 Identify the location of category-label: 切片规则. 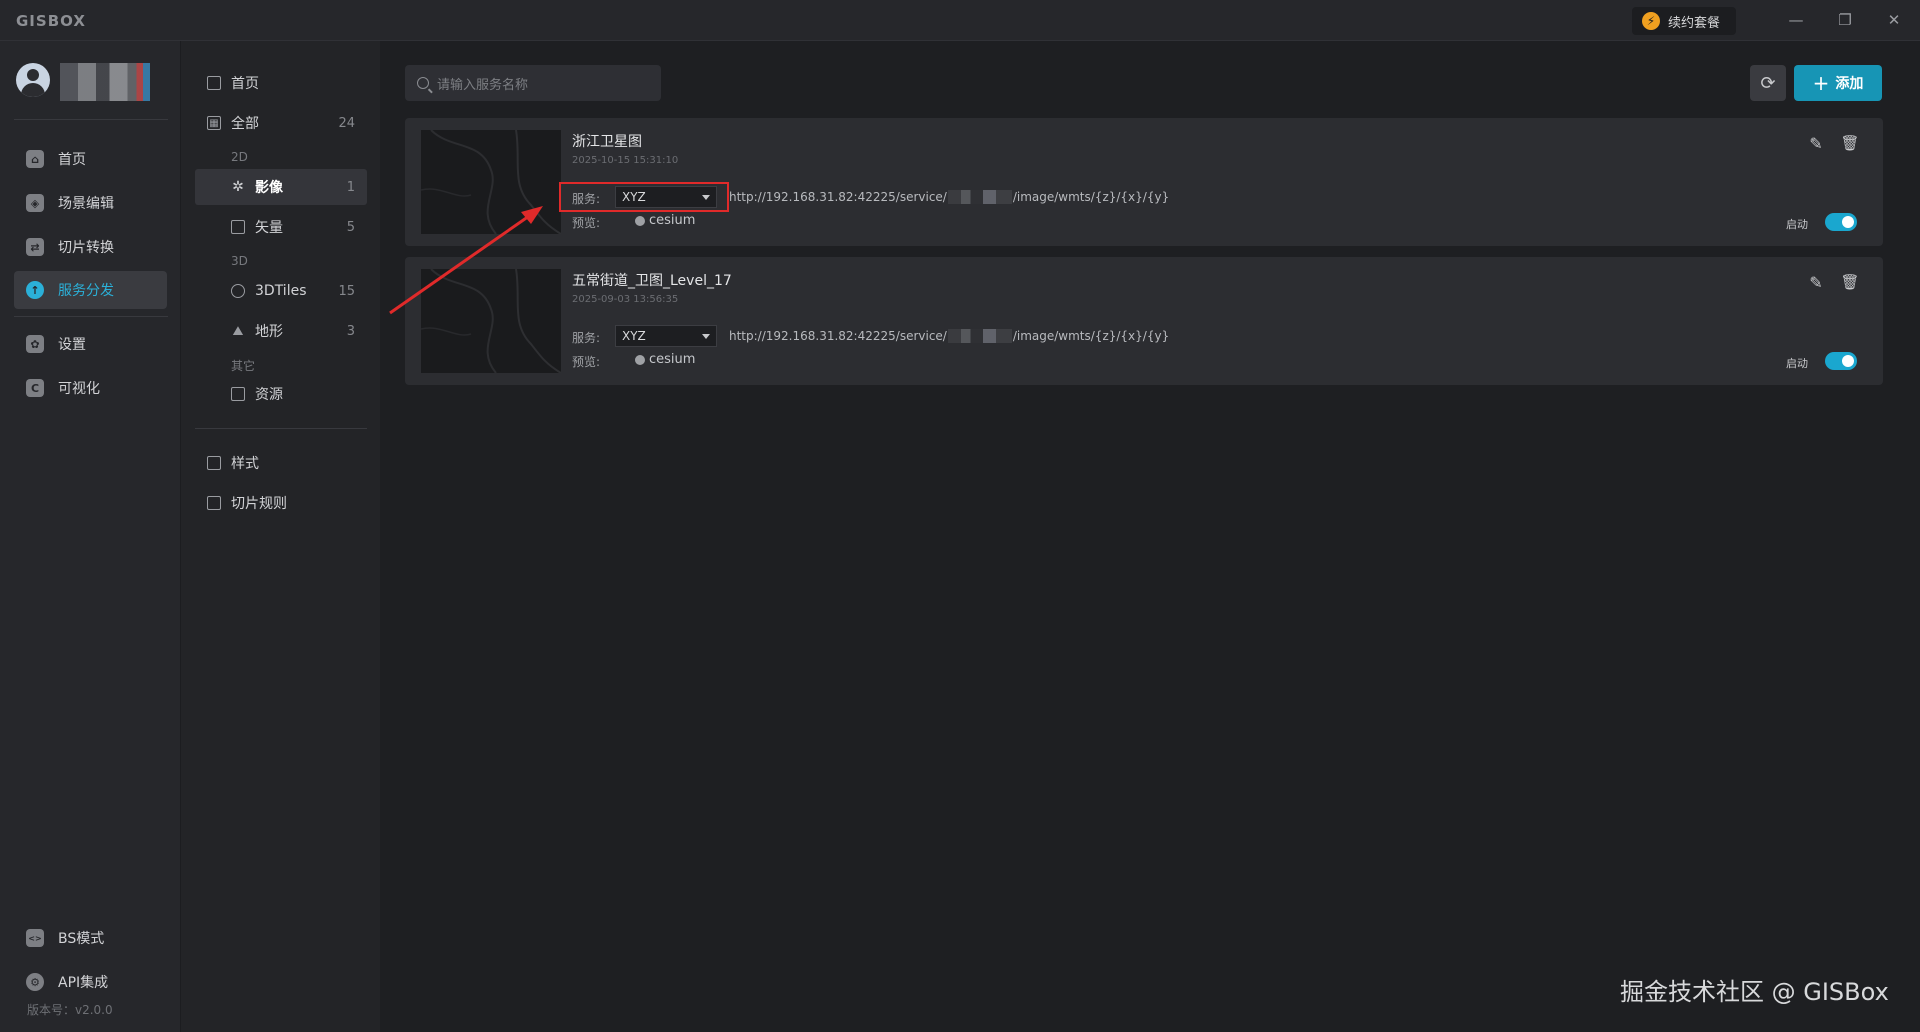
(259, 504).